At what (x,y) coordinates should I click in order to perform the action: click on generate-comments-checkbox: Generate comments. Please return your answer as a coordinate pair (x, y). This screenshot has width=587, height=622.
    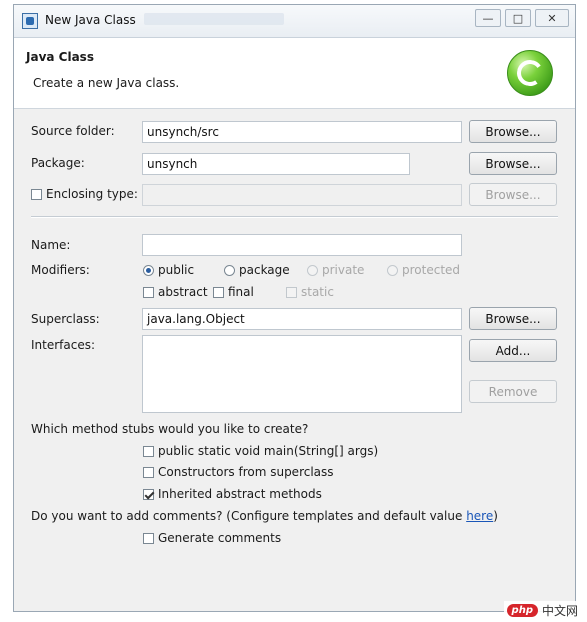
    Looking at the image, I should click on (212, 538).